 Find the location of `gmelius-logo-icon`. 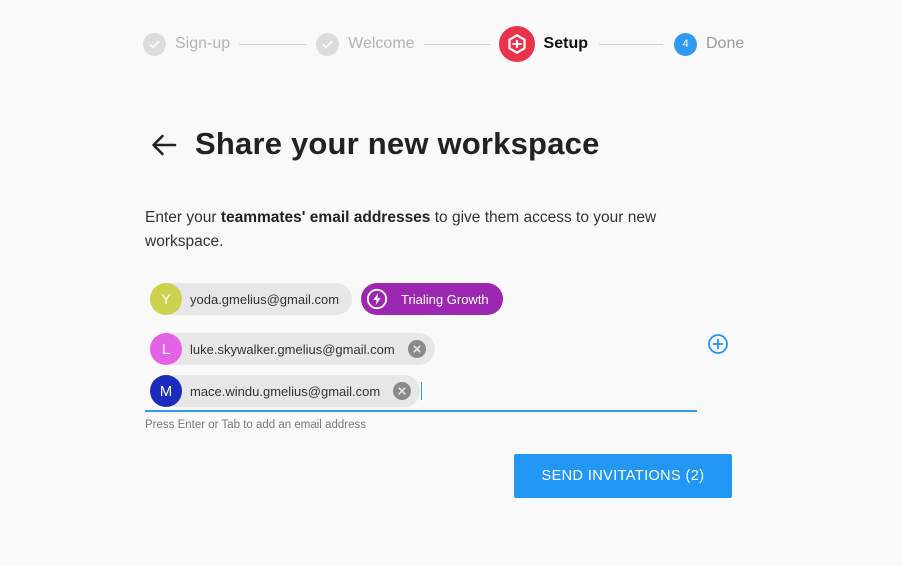

gmelius-logo-icon is located at coordinates (516, 44).